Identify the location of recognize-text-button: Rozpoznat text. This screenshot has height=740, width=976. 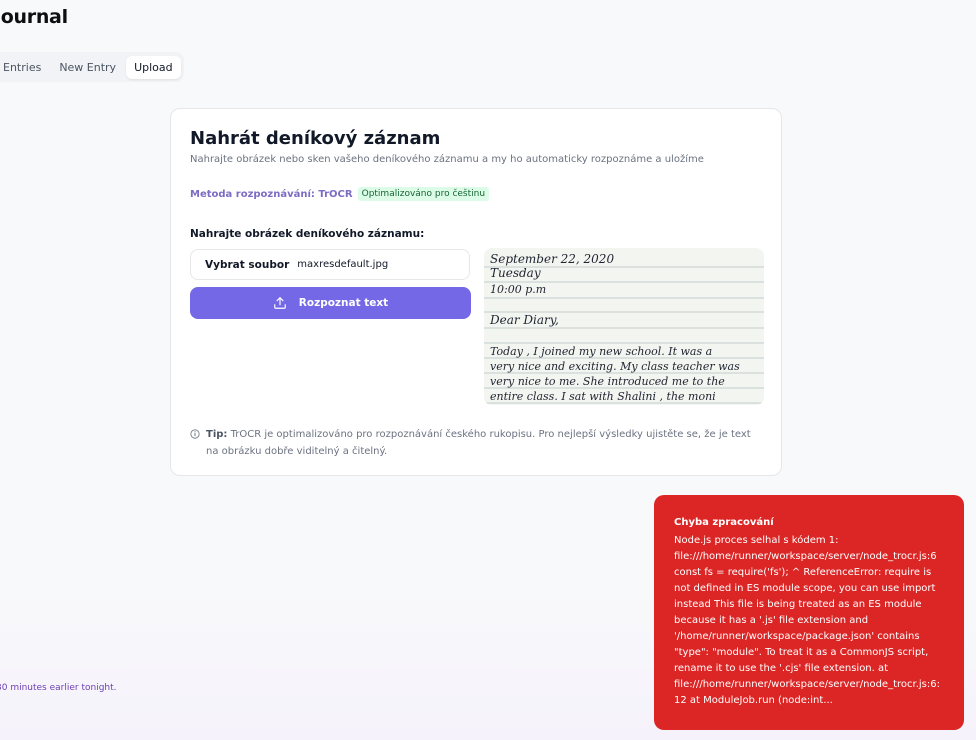
(330, 303).